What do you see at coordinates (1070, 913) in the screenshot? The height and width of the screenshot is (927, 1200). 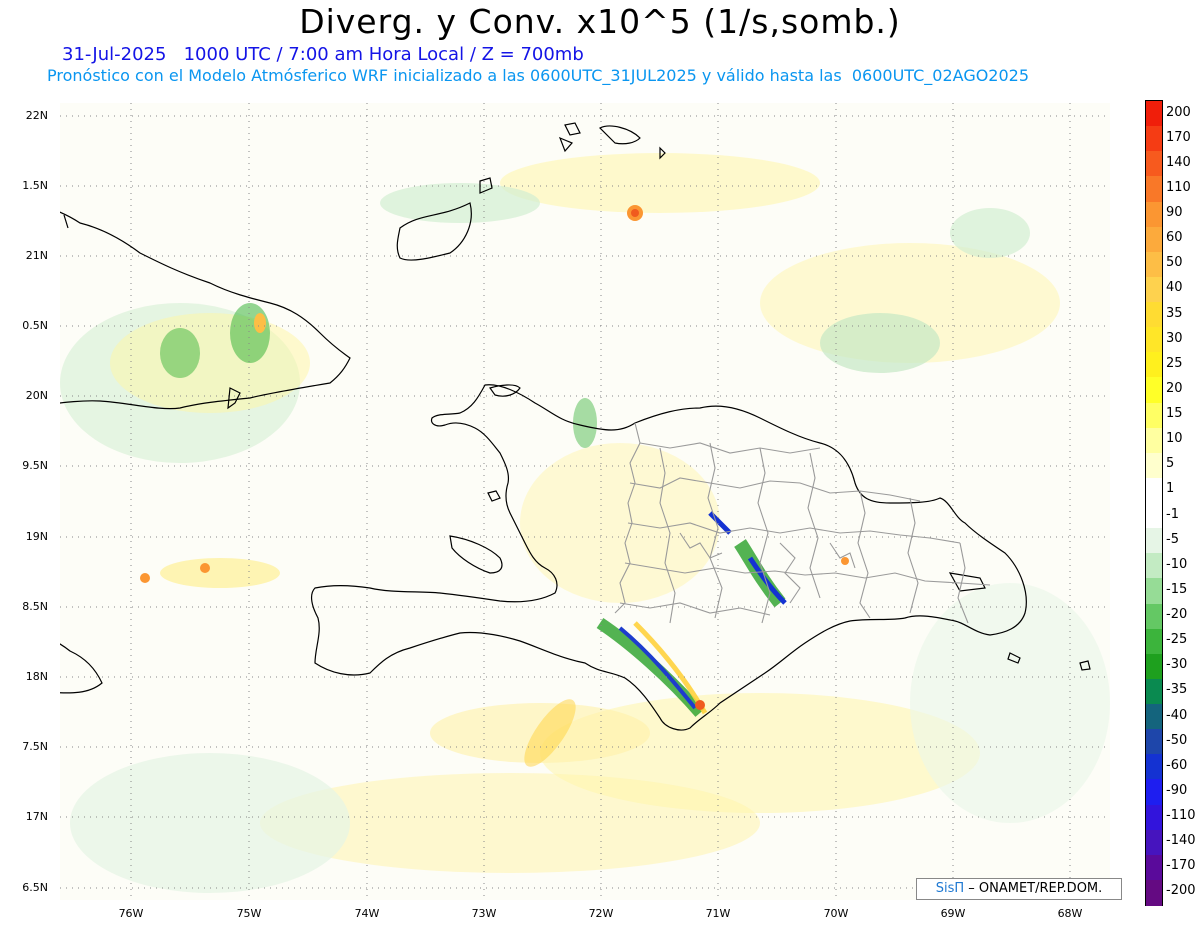 I see `lon-label-68w: 68W` at bounding box center [1070, 913].